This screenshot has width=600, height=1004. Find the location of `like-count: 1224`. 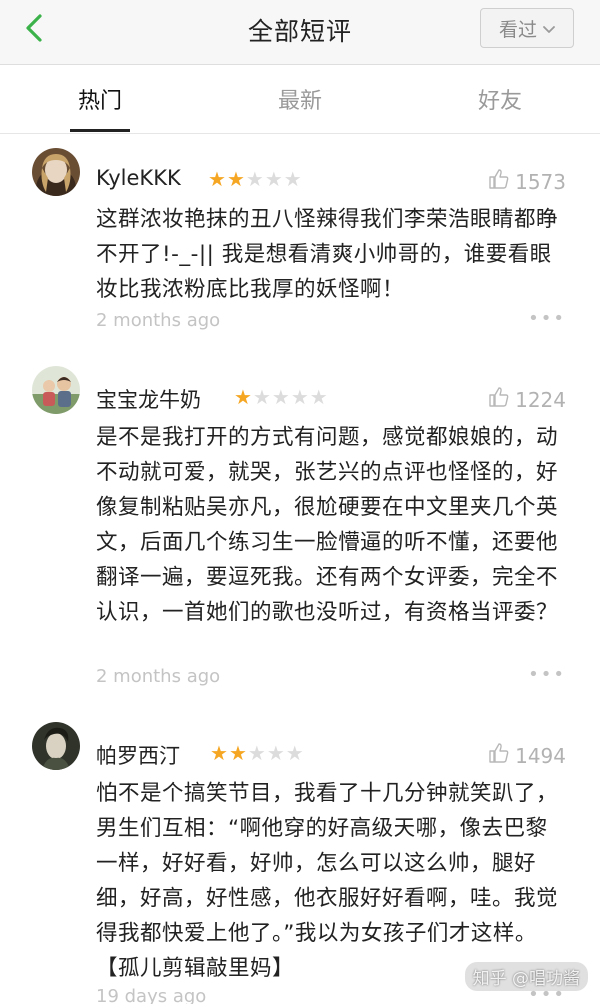

like-count: 1224 is located at coordinates (540, 399).